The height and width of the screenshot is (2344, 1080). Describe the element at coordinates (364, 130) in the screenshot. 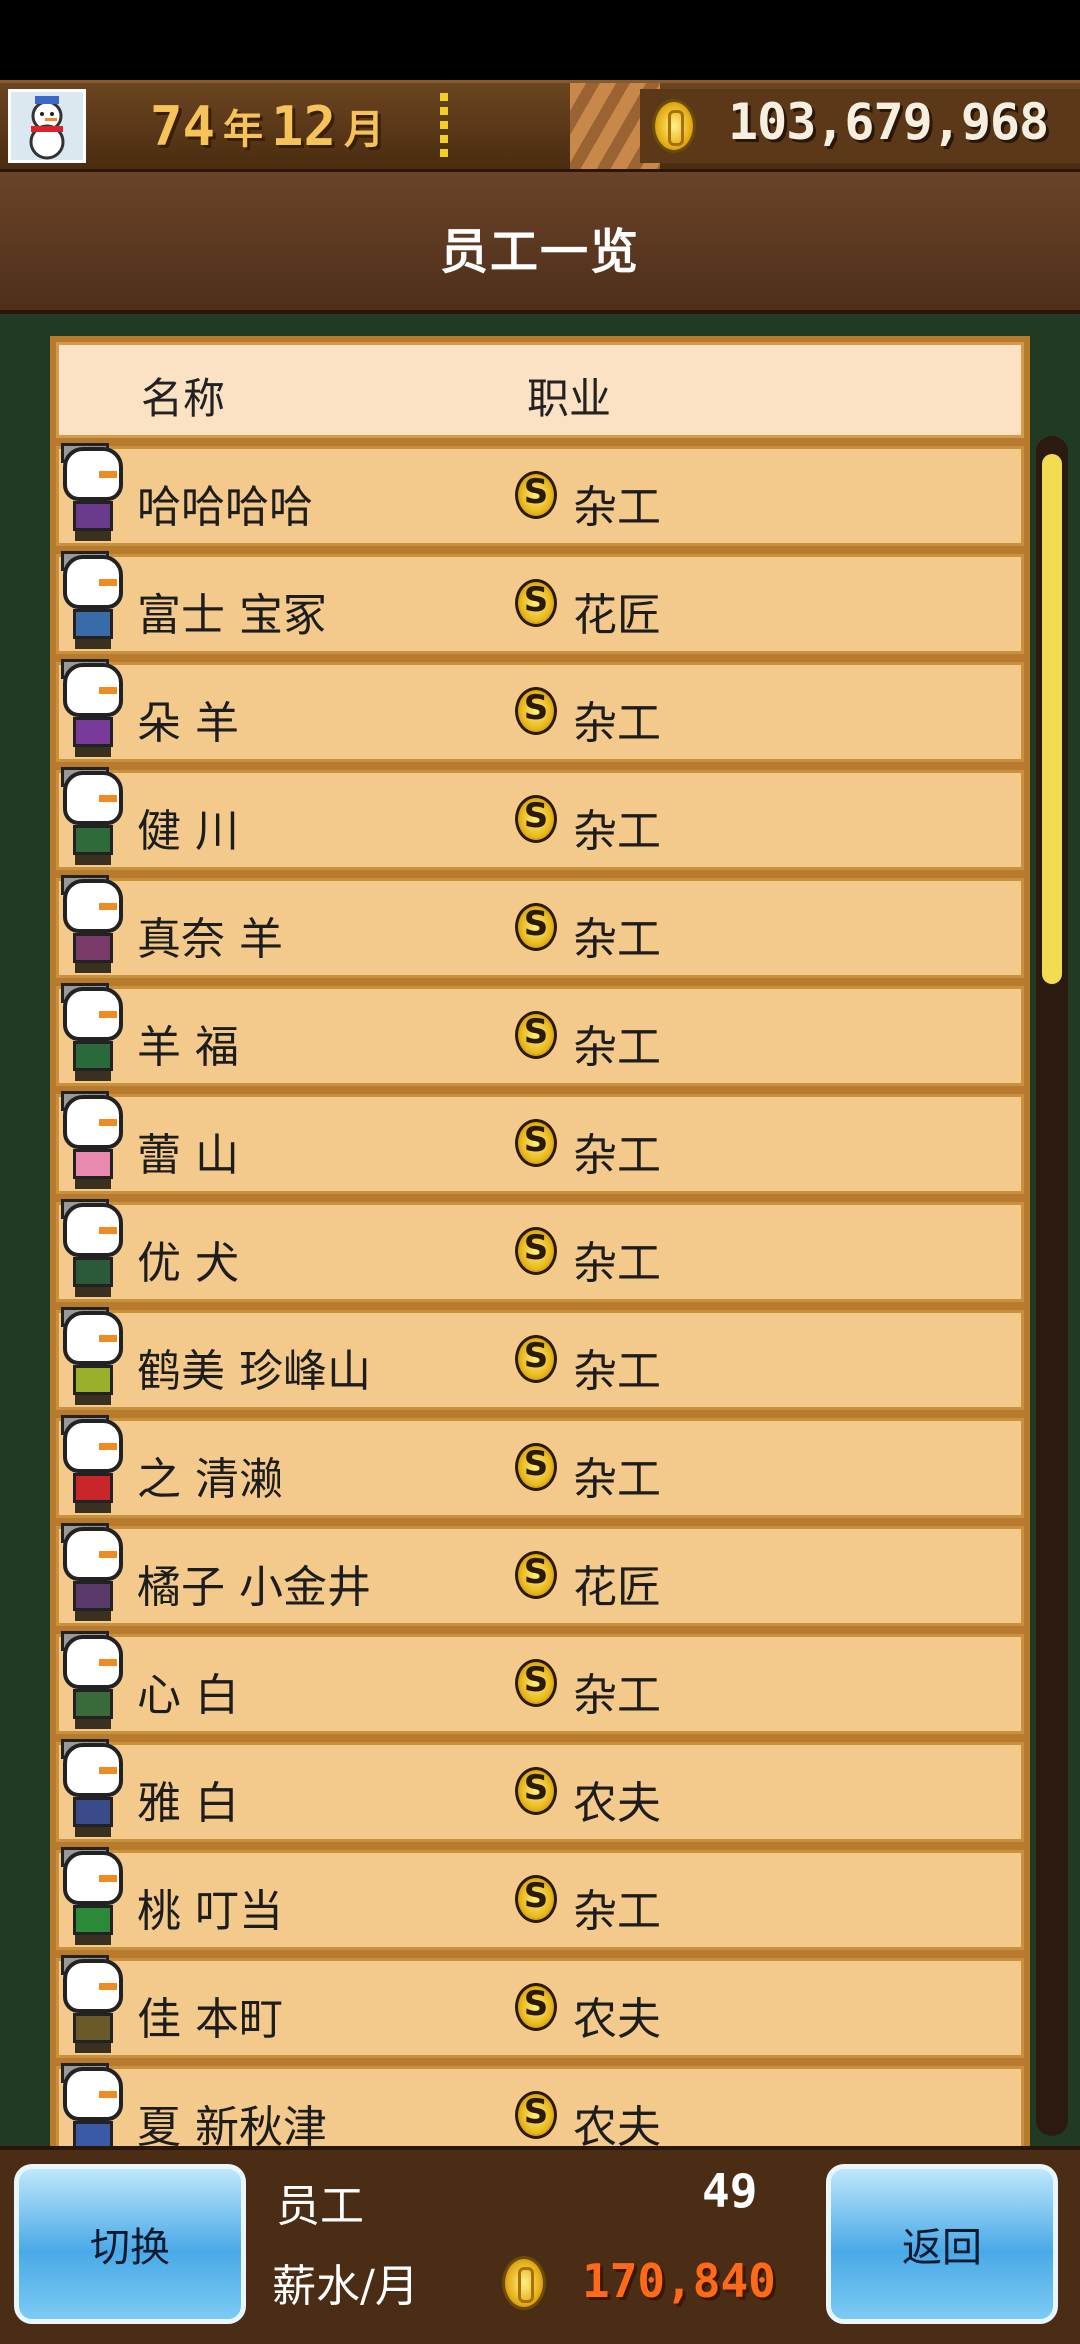

I see `month-label: 月` at that location.